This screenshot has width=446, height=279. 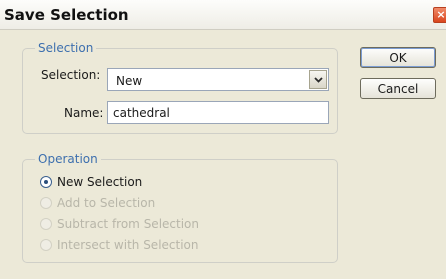 I want to click on ok-button: OK, so click(x=398, y=57).